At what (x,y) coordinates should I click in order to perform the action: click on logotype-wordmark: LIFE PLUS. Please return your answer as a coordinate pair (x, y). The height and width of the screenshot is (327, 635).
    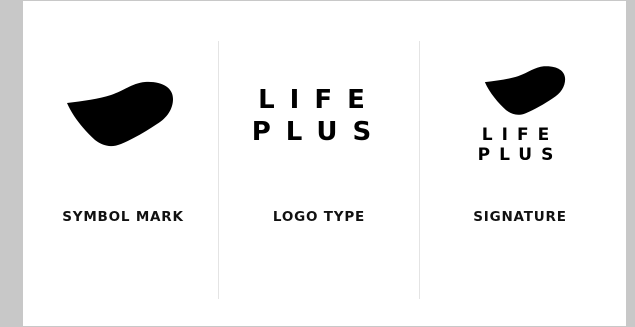
    Looking at the image, I should click on (319, 116).